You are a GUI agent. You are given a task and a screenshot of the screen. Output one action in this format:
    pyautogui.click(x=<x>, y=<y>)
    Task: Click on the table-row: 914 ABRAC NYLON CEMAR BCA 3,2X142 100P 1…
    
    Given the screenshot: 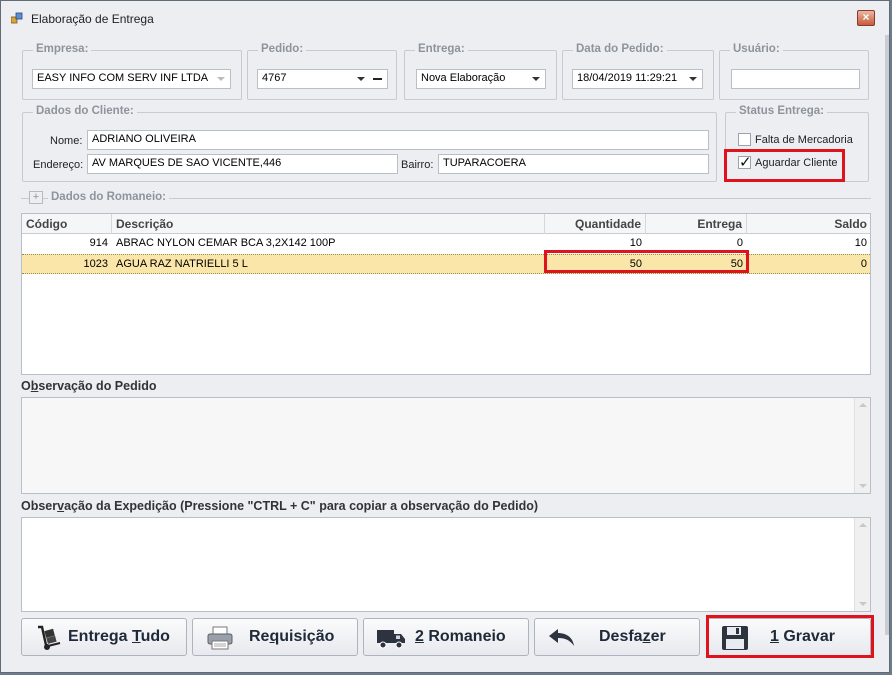 What is the action you would take?
    pyautogui.click(x=446, y=244)
    